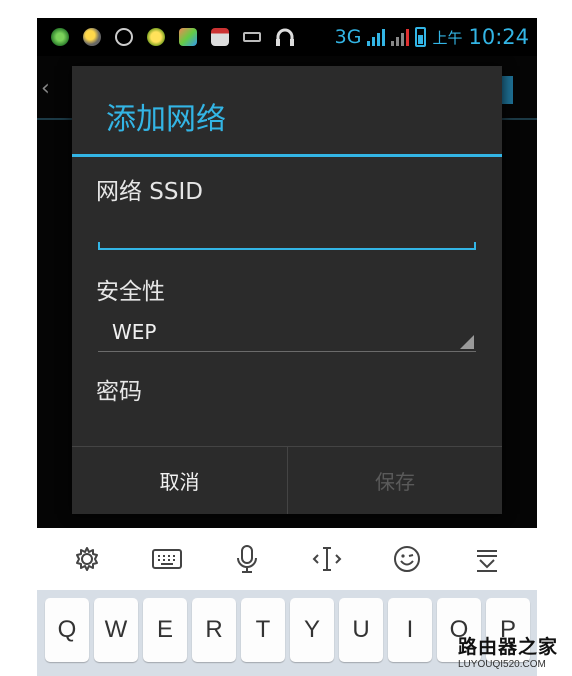  Describe the element at coordinates (447, 37) in the screenshot. I see `am-pm: 上午` at that location.